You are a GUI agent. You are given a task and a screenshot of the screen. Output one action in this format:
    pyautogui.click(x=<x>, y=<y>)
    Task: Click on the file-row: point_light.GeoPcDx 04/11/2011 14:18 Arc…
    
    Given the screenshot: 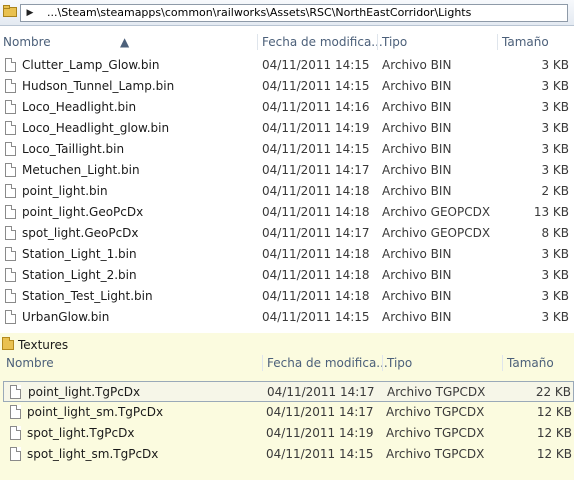 What is the action you would take?
    pyautogui.click(x=287, y=212)
    